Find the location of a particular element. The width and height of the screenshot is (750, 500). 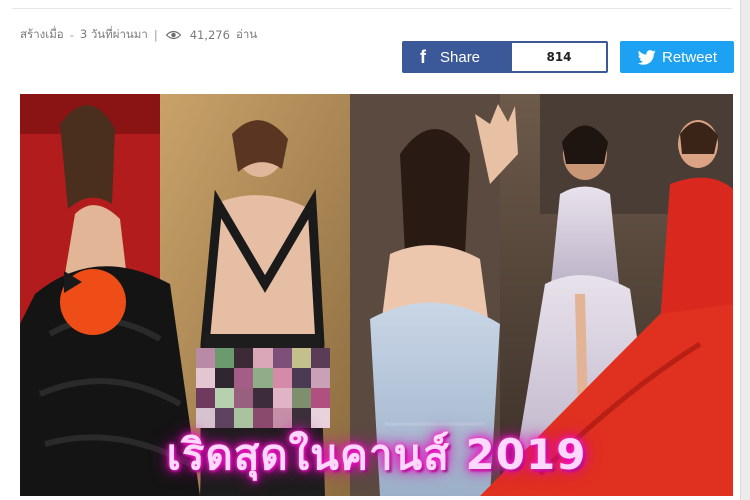

view-count: 41,276 is located at coordinates (209, 35).